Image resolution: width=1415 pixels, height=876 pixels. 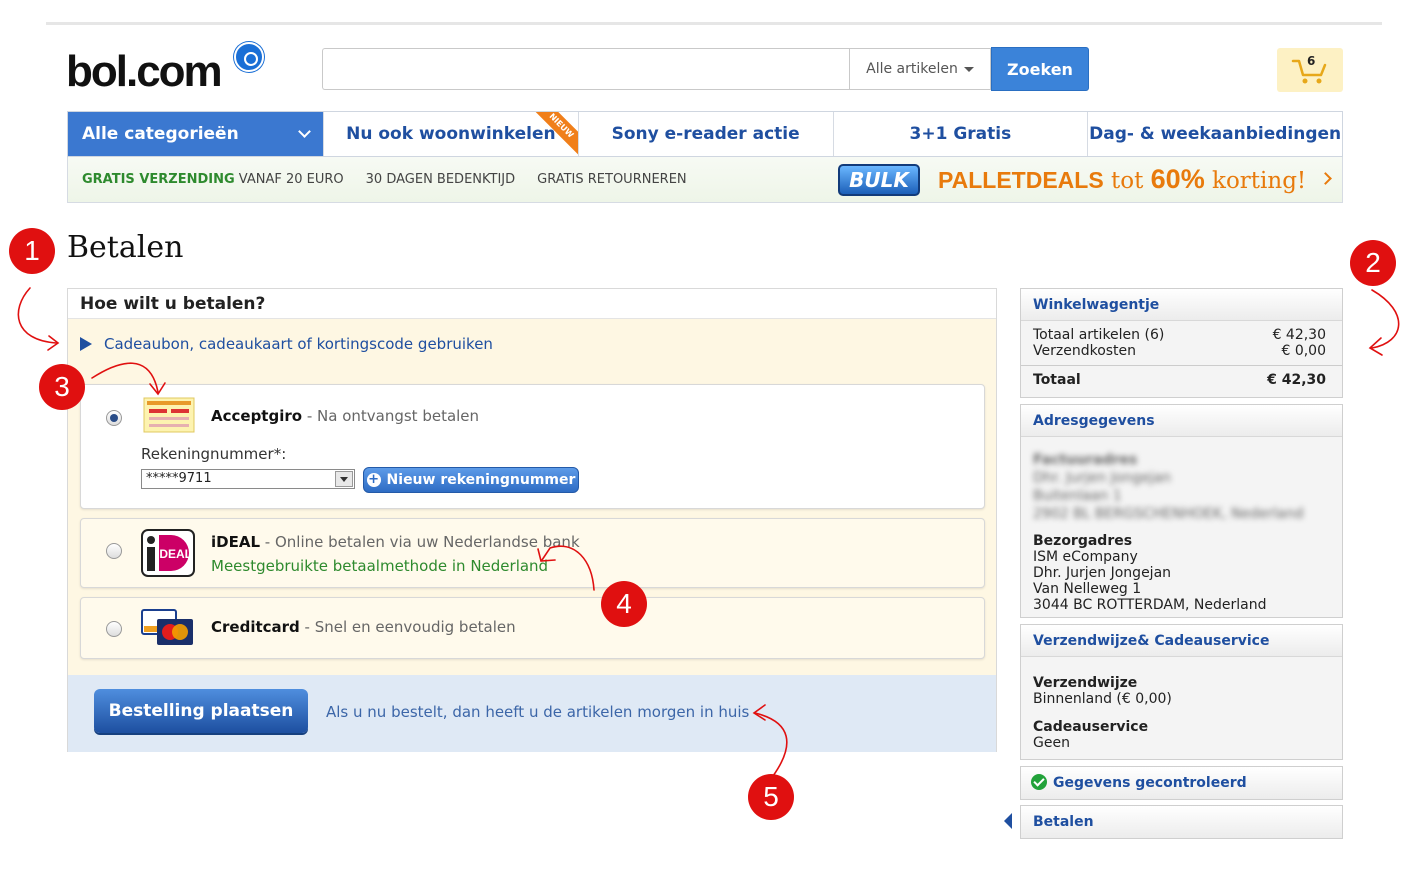 What do you see at coordinates (1102, 478) in the screenshot?
I see `billing-address-line: Dhr. Jurjen Jongejan` at bounding box center [1102, 478].